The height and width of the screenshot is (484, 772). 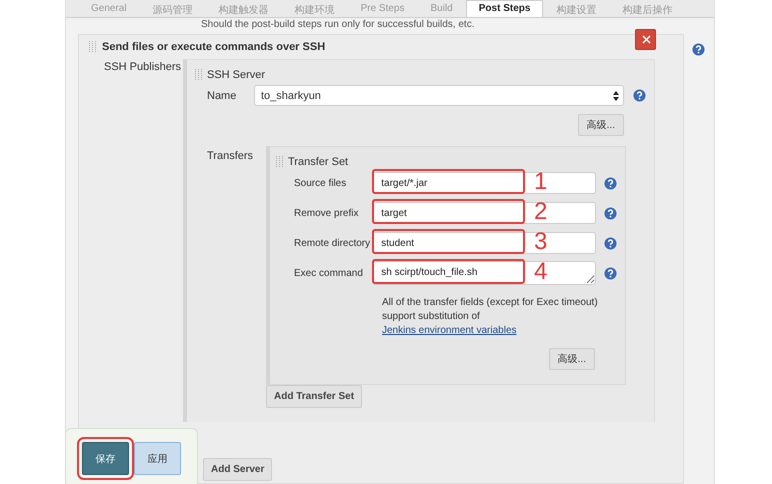 I want to click on annotation-number: 4, so click(x=541, y=272).